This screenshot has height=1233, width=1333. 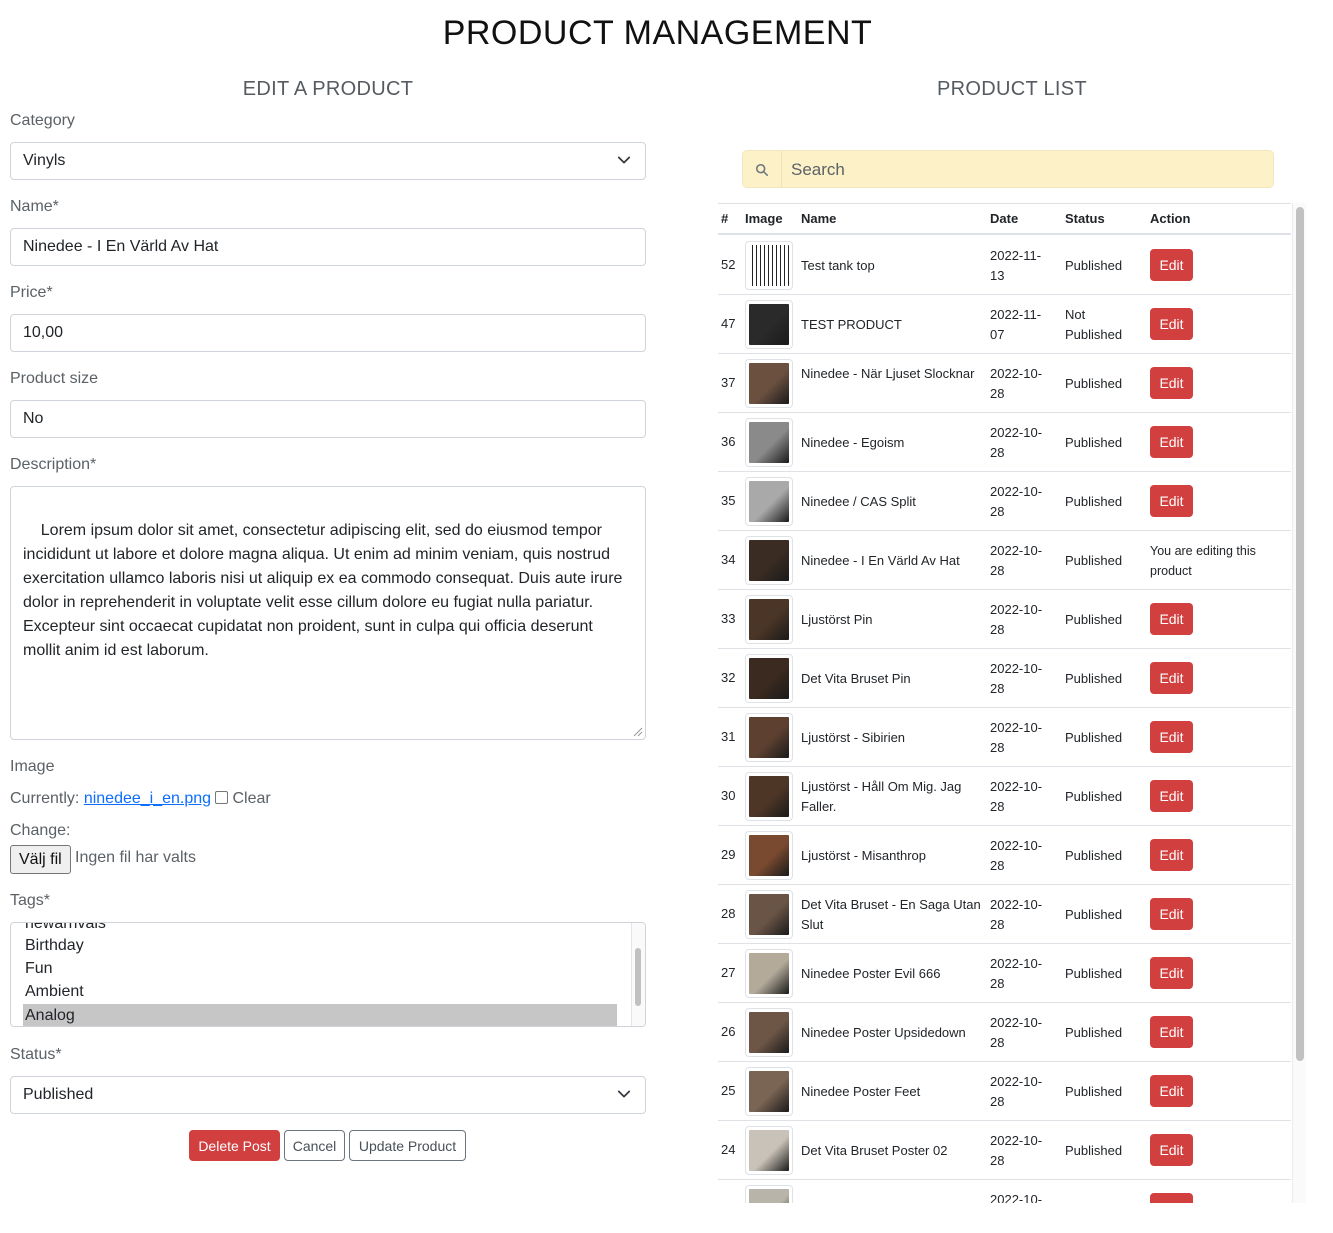 I want to click on name-input: Ninedee - I En Värld Av Hat, so click(x=328, y=247).